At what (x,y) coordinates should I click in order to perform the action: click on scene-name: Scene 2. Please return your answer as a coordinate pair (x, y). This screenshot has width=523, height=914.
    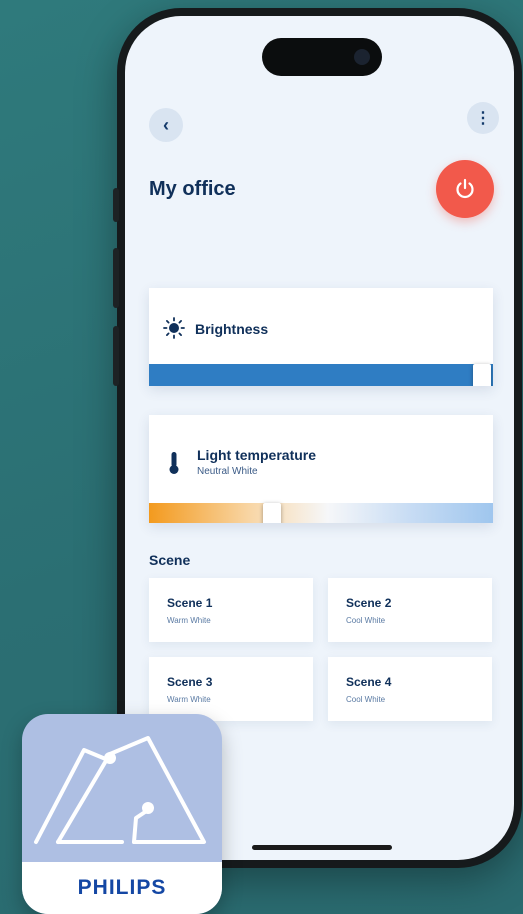
    Looking at the image, I should click on (369, 603).